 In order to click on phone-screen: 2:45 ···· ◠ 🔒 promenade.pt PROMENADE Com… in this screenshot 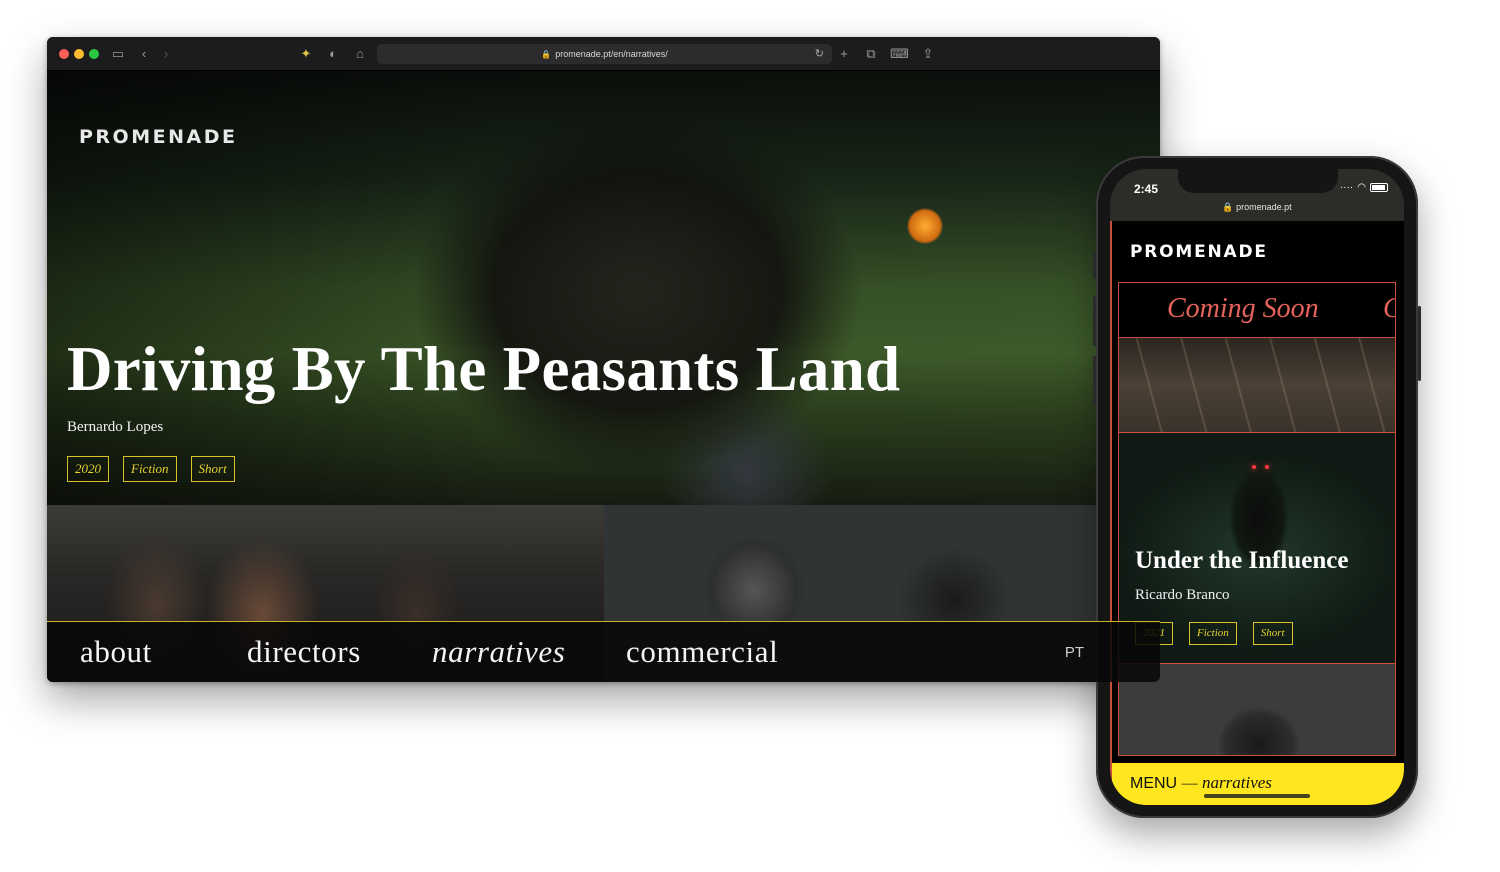, I will do `click(1257, 487)`.